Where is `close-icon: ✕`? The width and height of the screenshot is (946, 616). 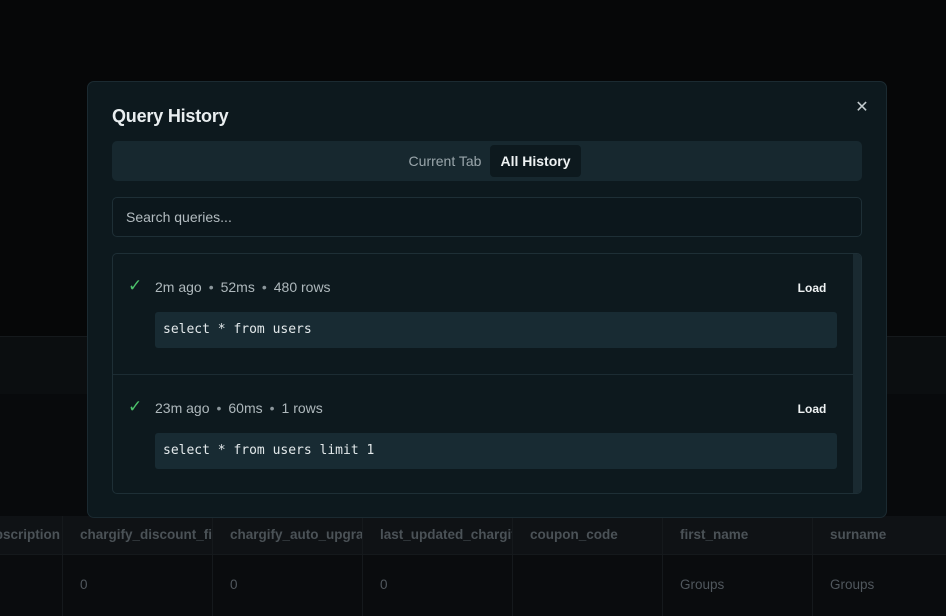 close-icon: ✕ is located at coordinates (862, 108).